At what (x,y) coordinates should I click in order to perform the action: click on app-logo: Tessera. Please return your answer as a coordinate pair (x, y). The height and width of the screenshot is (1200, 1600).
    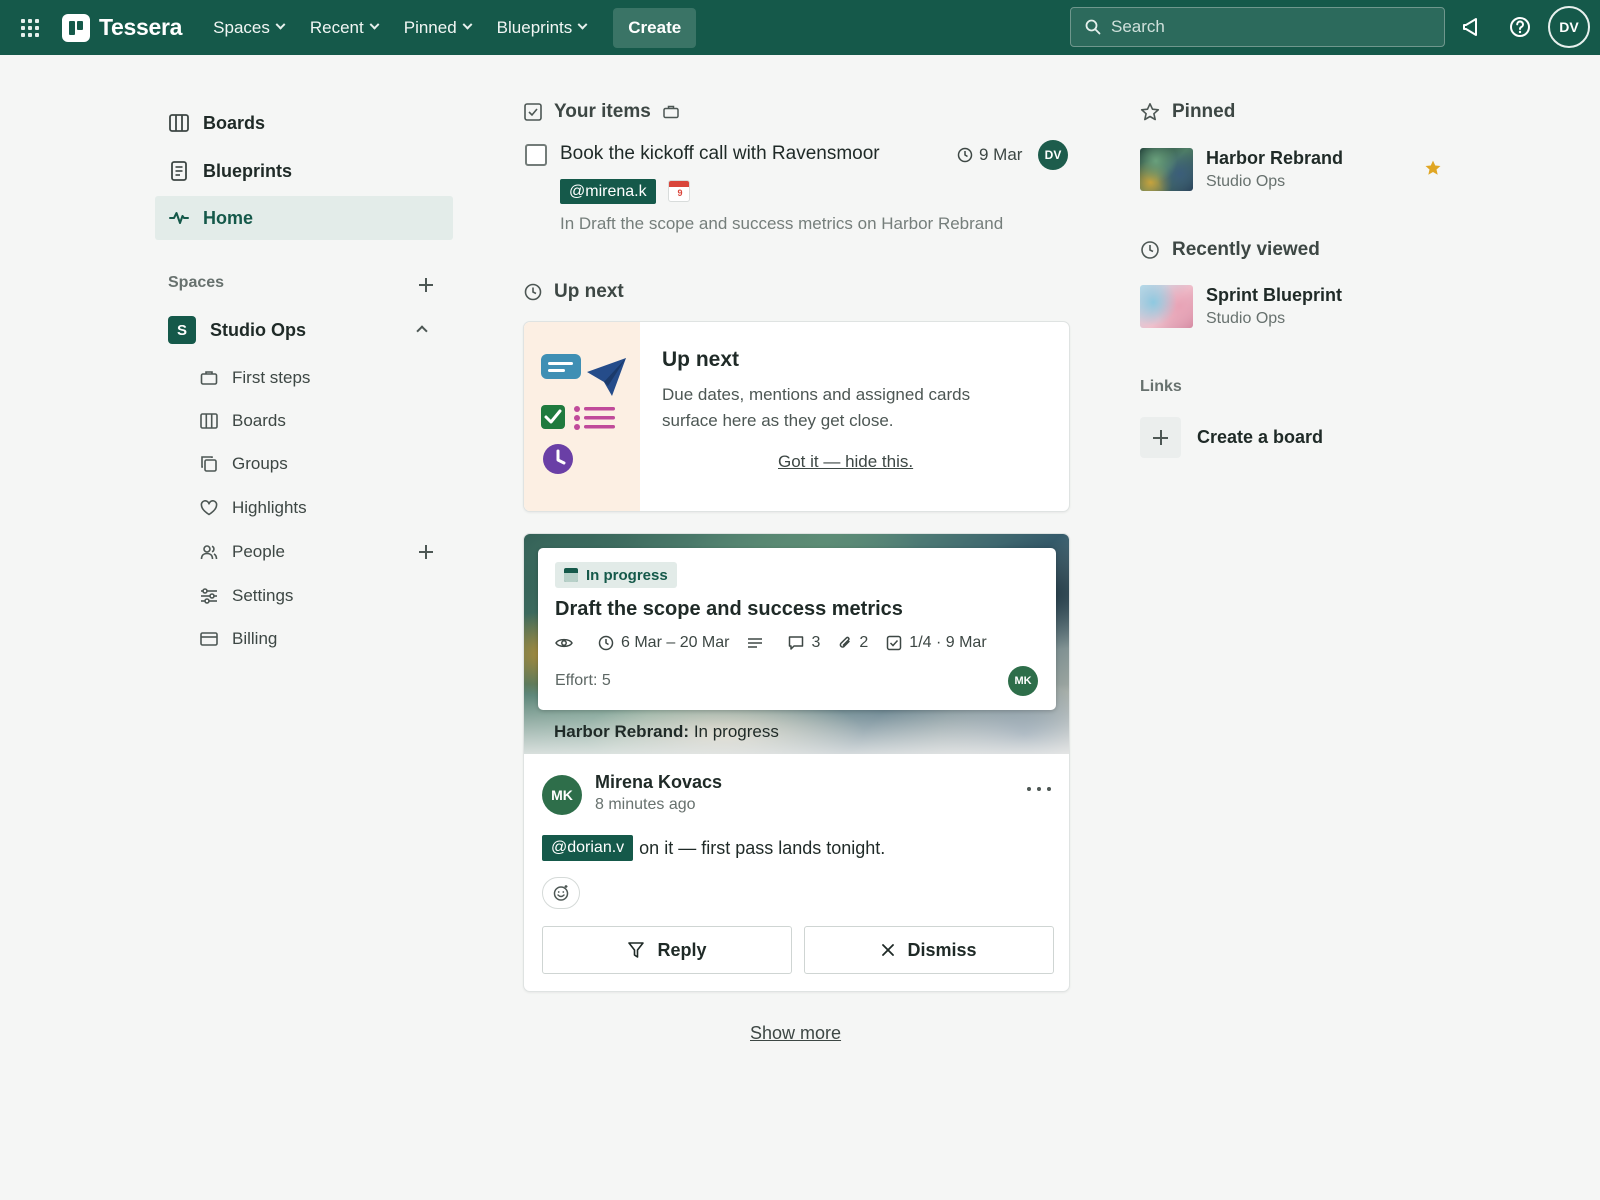
    Looking at the image, I should click on (122, 27).